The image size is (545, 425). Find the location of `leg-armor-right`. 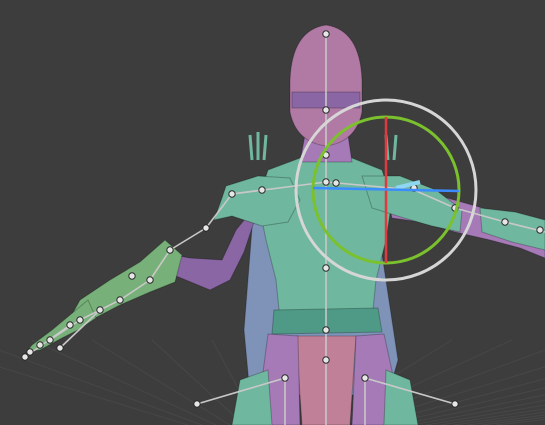

leg-armor-right is located at coordinates (401, 397).